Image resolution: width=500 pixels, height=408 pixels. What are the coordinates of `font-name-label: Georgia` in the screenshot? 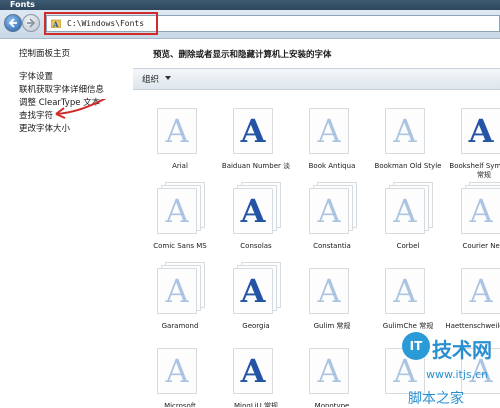 It's located at (256, 326).